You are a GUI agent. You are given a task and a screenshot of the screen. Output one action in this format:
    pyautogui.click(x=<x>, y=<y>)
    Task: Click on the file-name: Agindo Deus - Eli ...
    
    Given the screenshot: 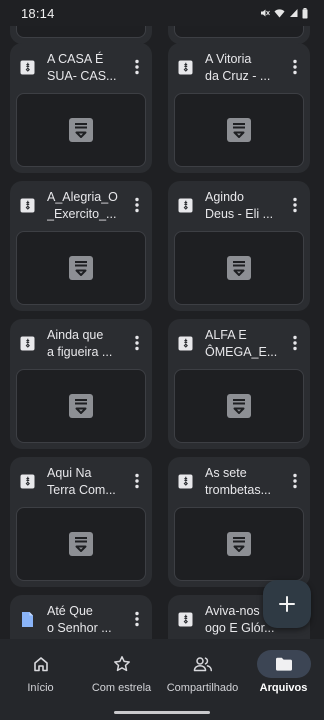 What is the action you would take?
    pyautogui.click(x=242, y=206)
    